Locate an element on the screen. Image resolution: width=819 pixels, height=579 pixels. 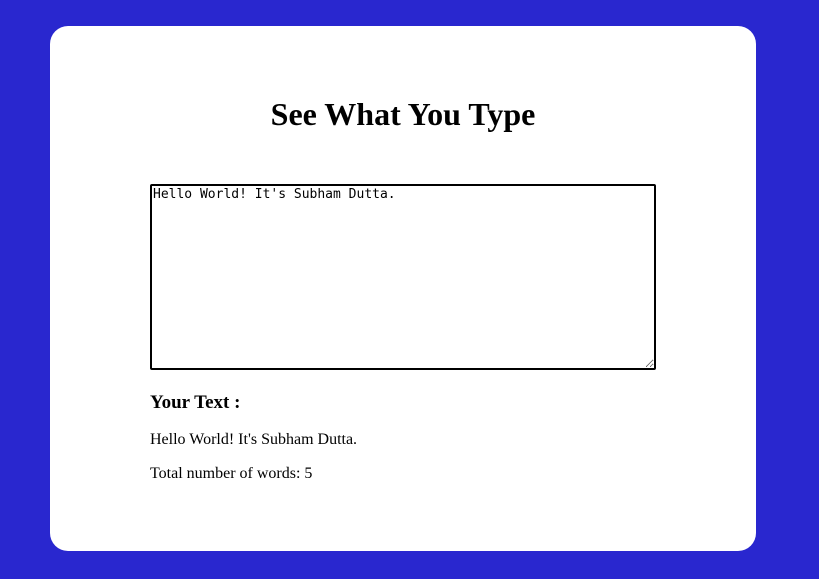
word-count: Total number of words: 5 is located at coordinates (231, 473).